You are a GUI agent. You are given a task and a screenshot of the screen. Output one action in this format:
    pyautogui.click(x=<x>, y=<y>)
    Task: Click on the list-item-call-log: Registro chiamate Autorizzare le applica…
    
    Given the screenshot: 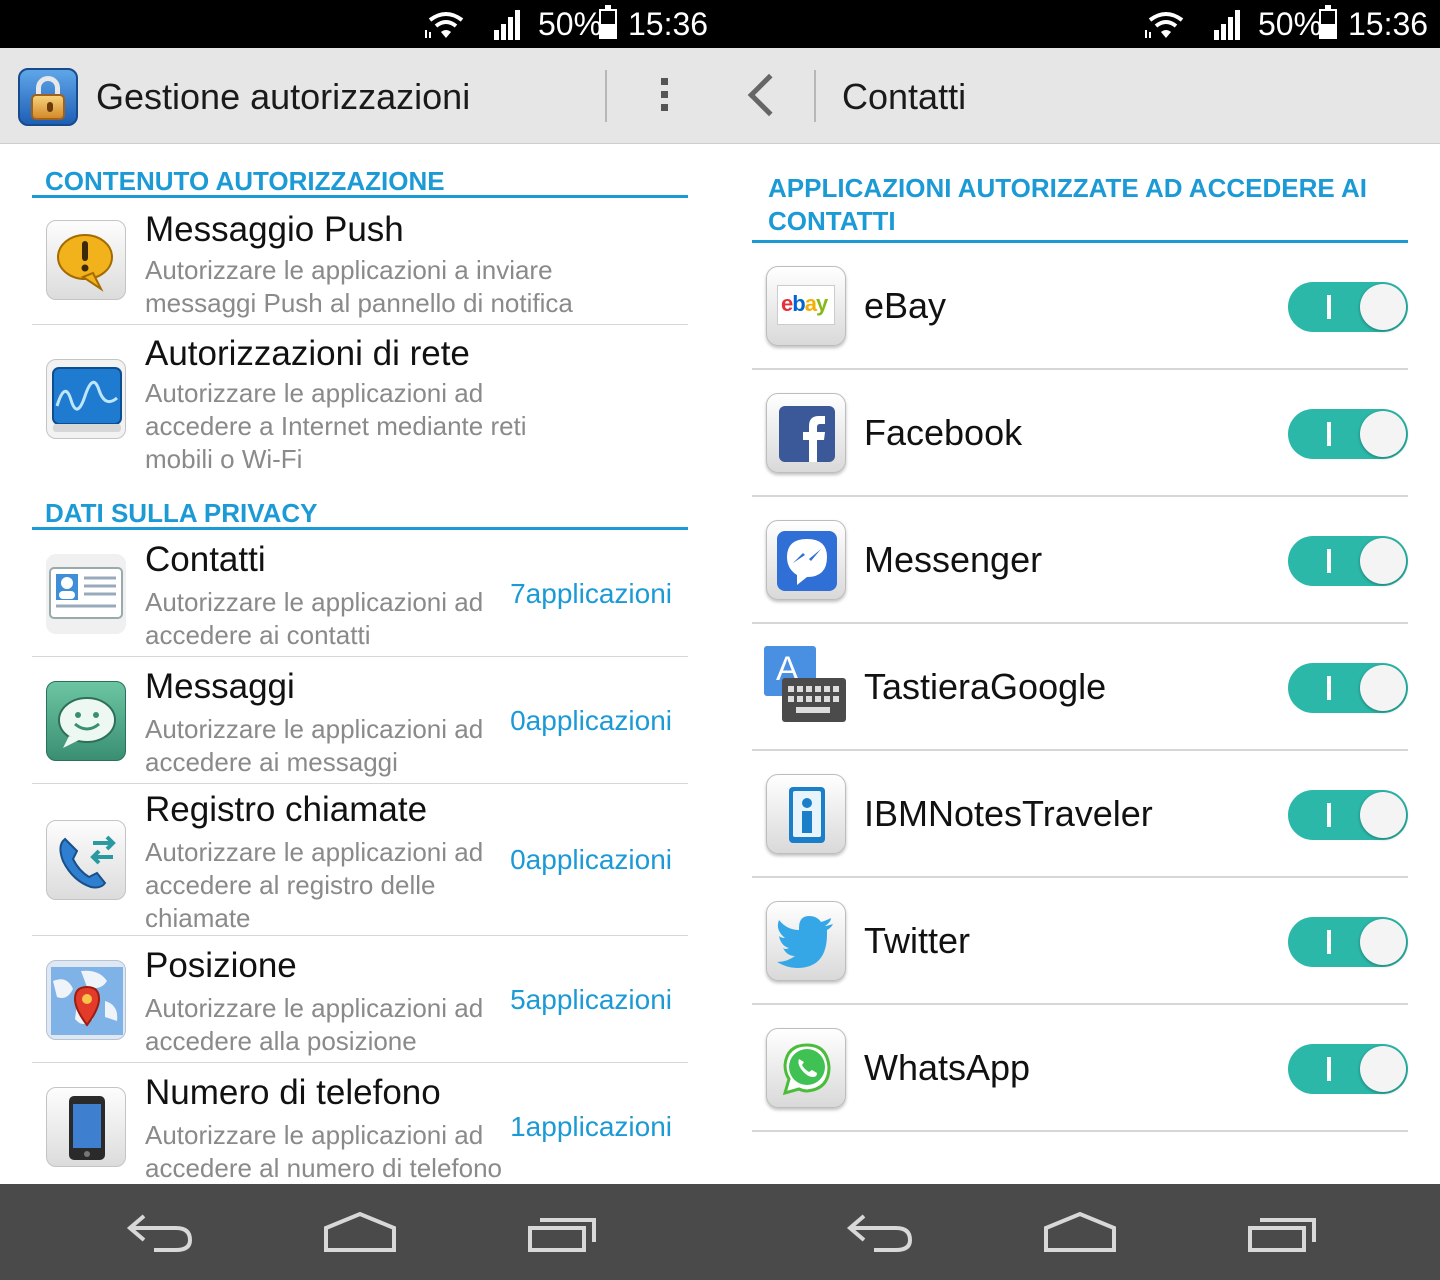 What is the action you would take?
    pyautogui.click(x=360, y=860)
    